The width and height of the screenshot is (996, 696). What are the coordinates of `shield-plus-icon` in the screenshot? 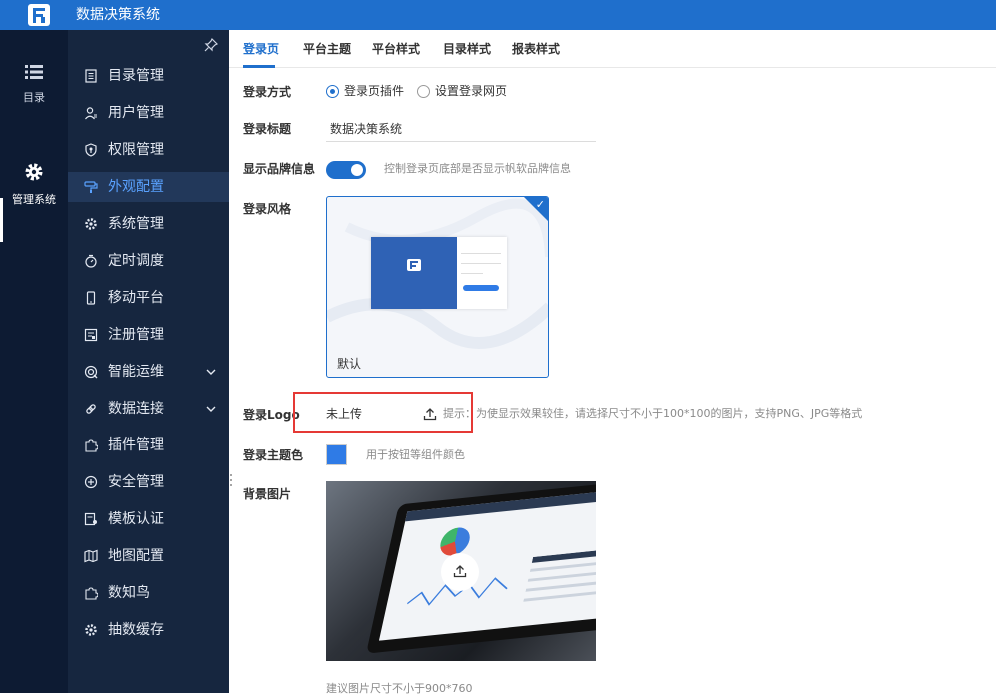 It's located at (91, 482).